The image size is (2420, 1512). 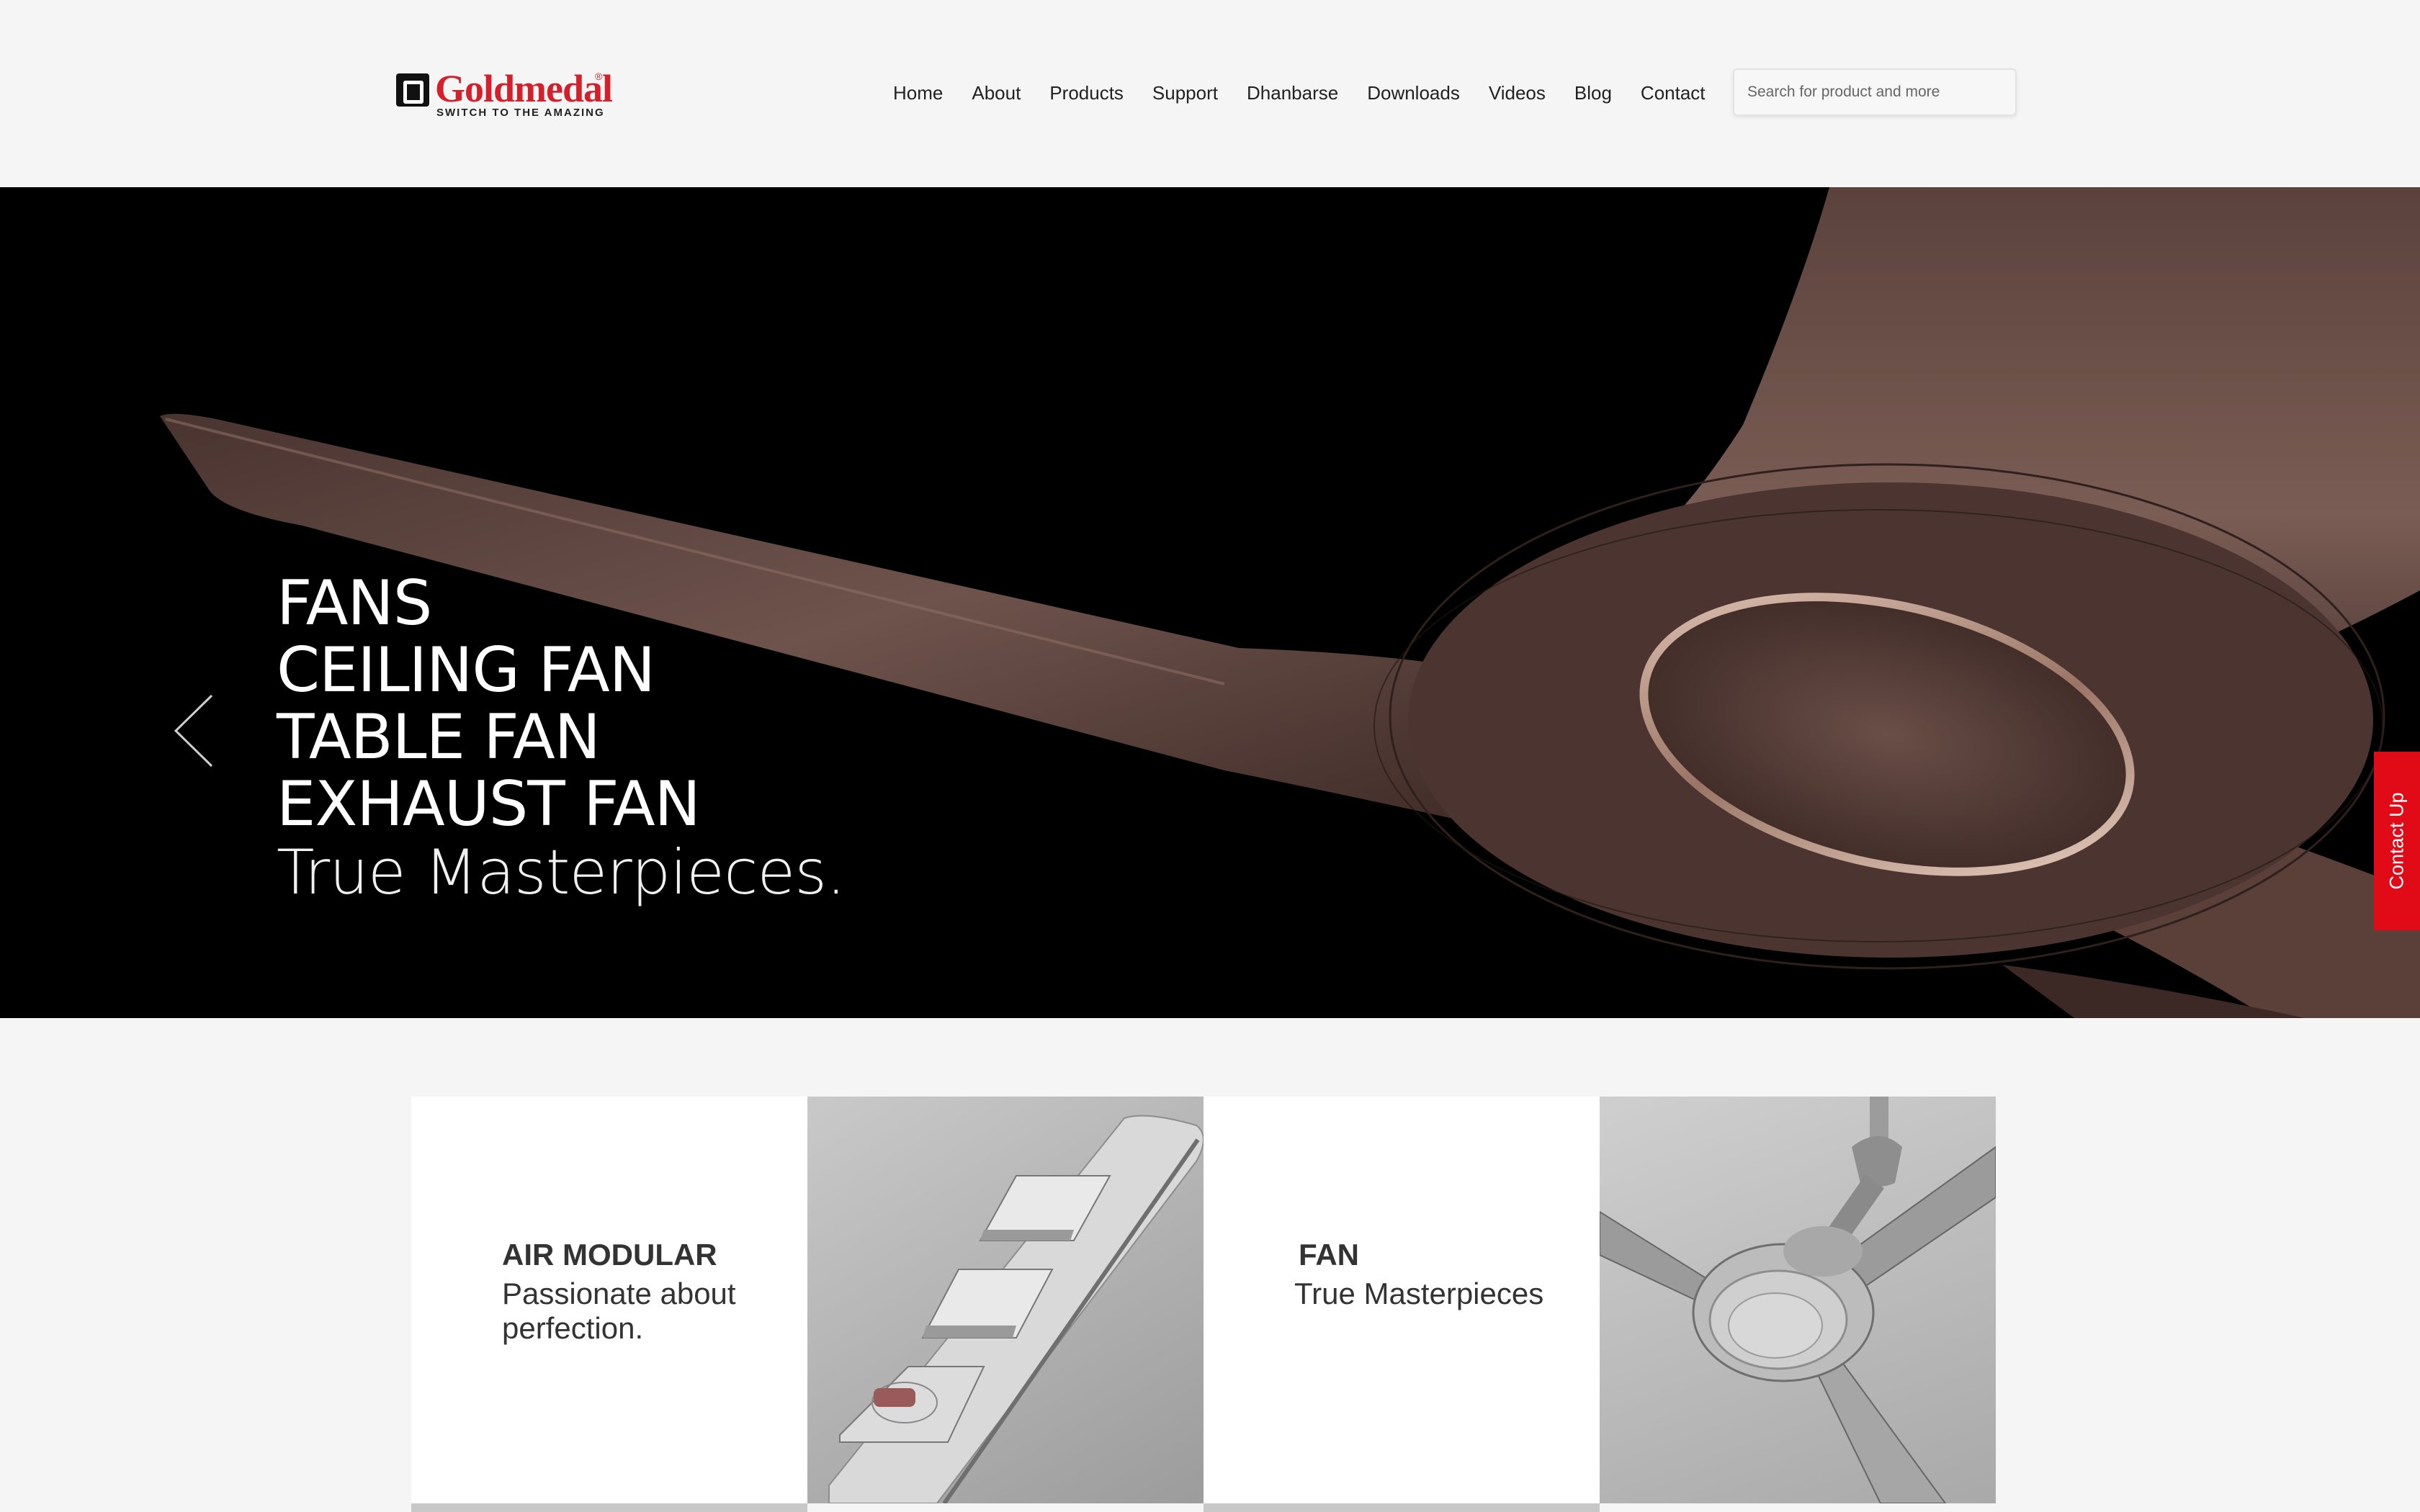 What do you see at coordinates (1292, 93) in the screenshot?
I see `nav-dhanbarse: Dhanbarse` at bounding box center [1292, 93].